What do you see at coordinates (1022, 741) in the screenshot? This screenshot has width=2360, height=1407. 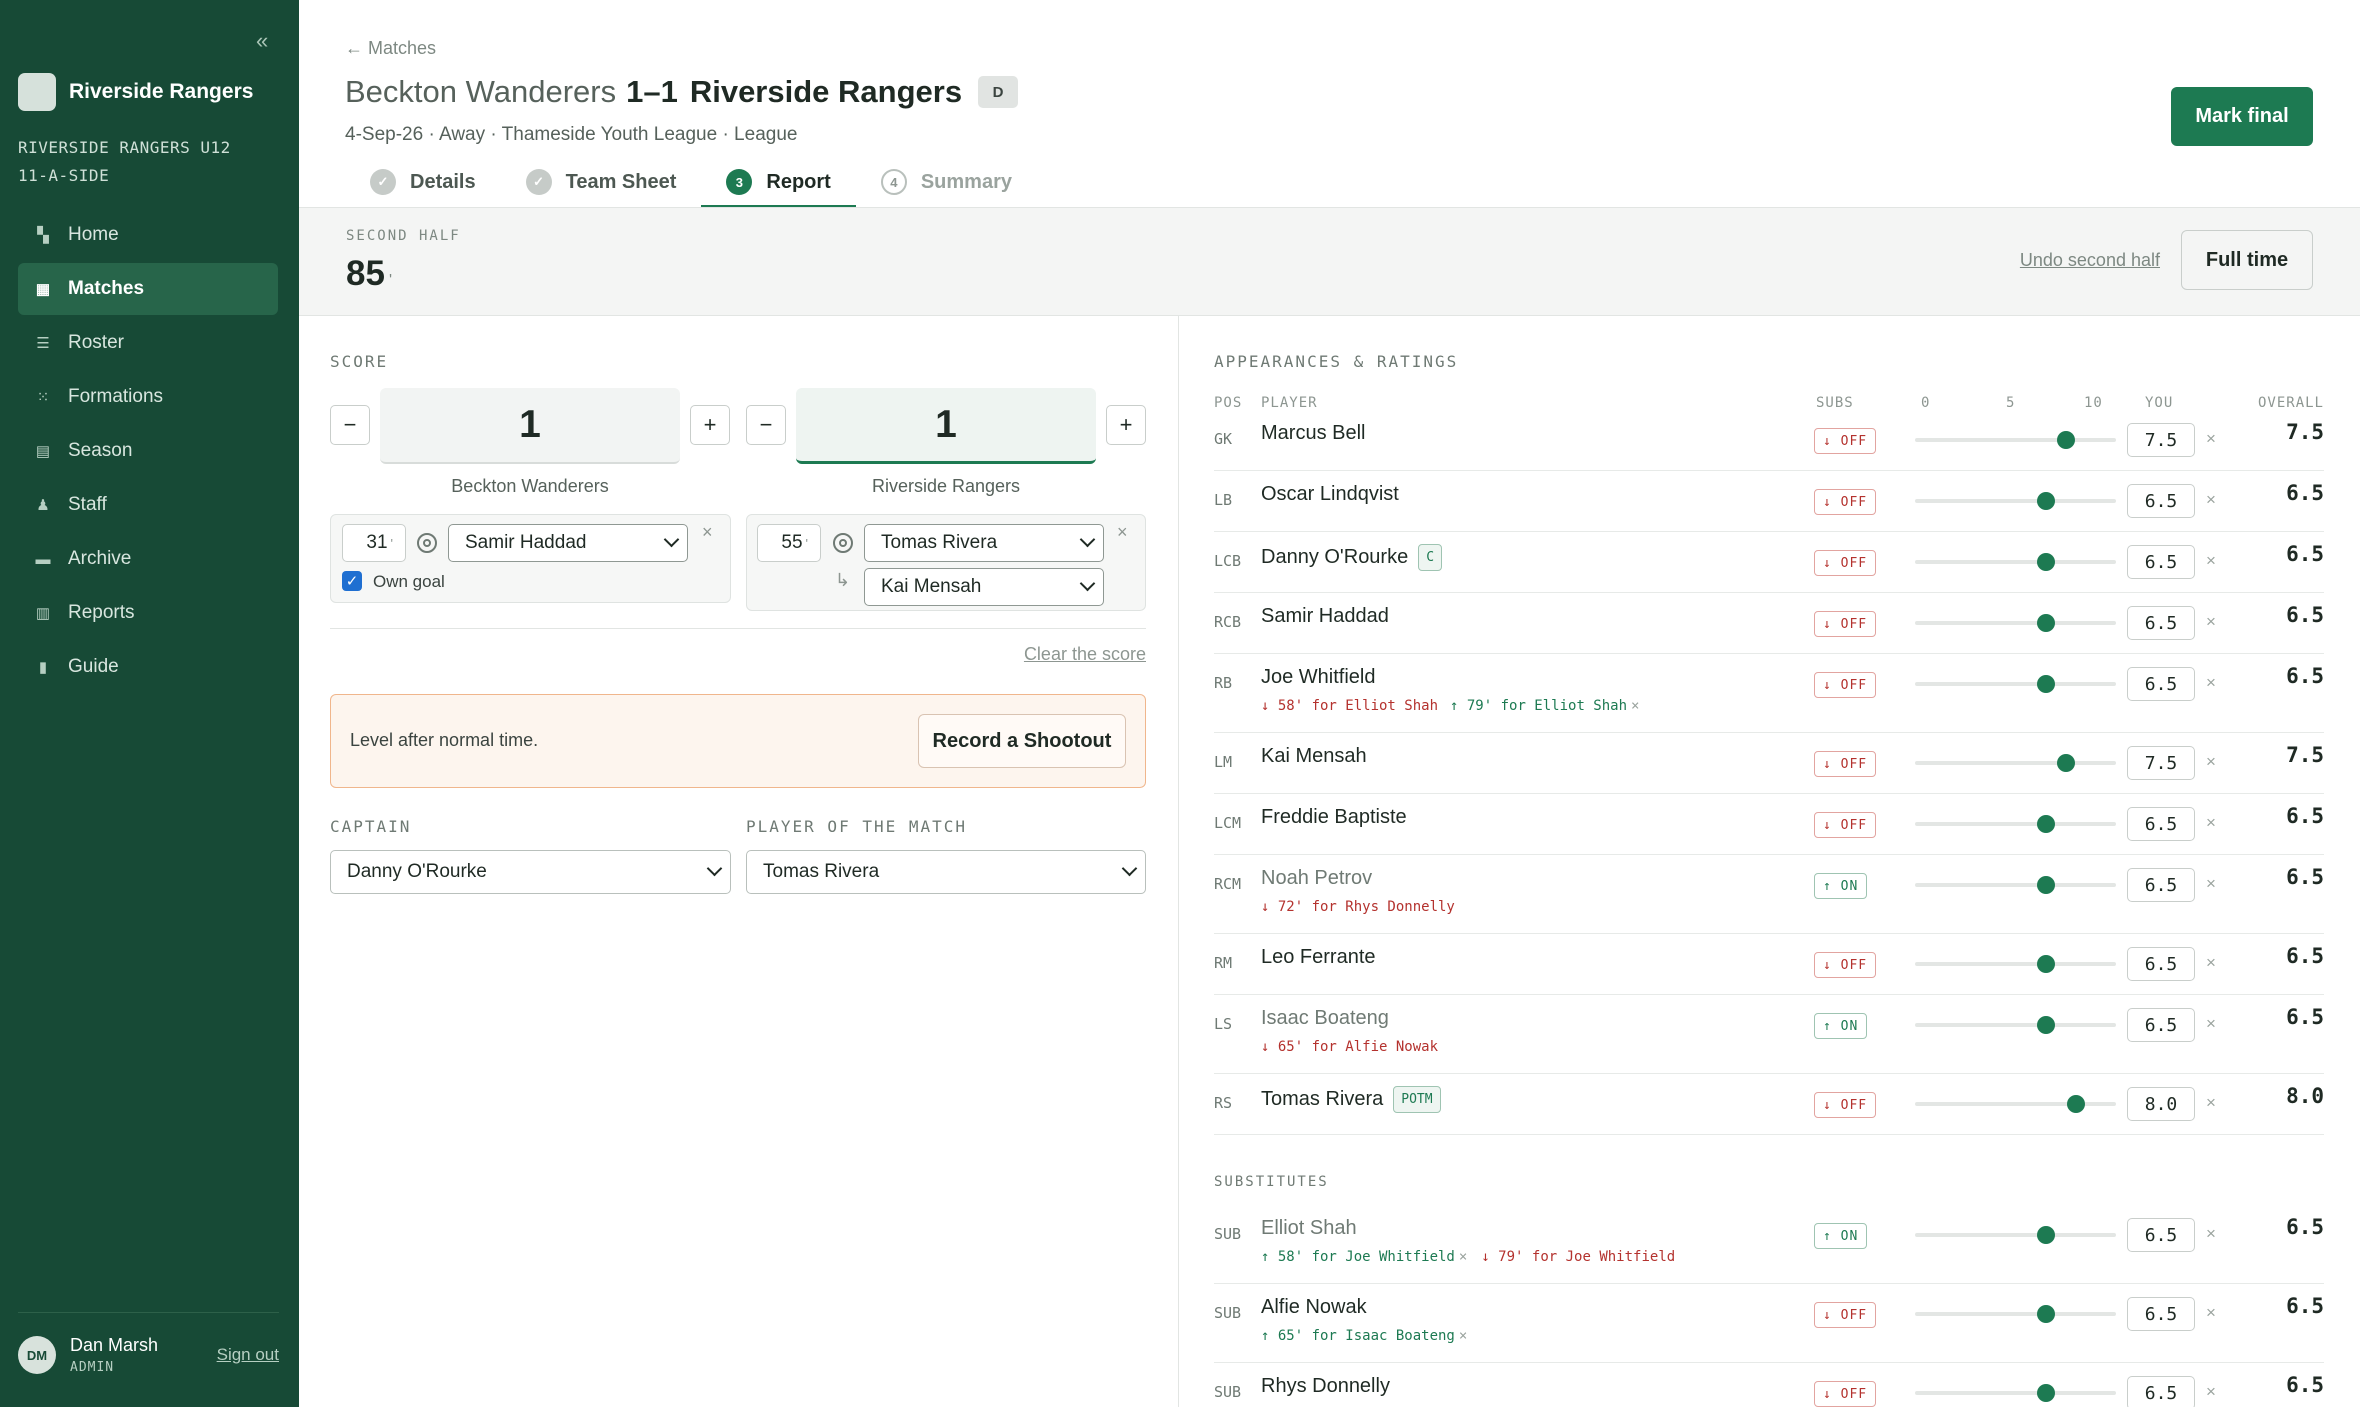 I see `record-shootout-button: Record a Shootout` at bounding box center [1022, 741].